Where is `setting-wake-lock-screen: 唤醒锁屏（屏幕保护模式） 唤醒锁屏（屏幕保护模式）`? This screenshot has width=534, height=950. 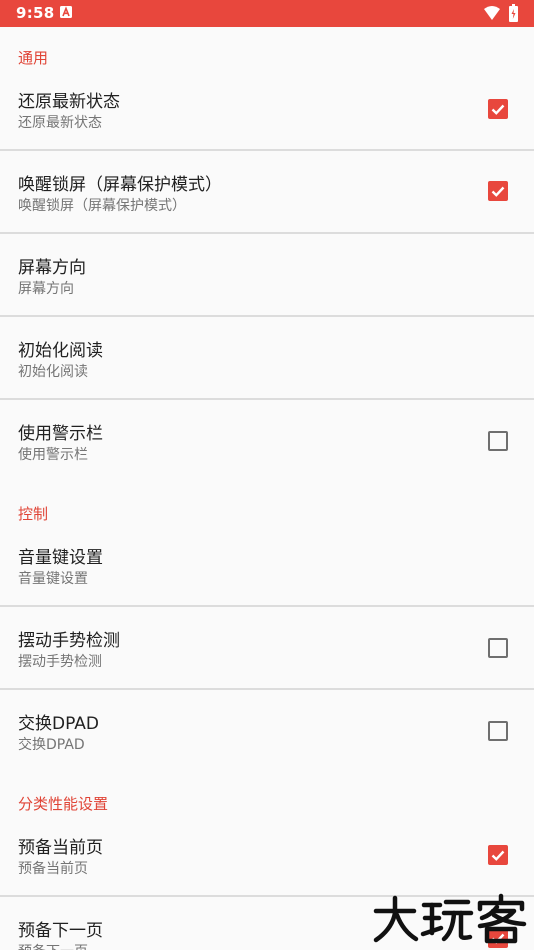 setting-wake-lock-screen: 唤醒锁屏（屏幕保护模式） 唤醒锁屏（屏幕保护模式） is located at coordinates (267, 191).